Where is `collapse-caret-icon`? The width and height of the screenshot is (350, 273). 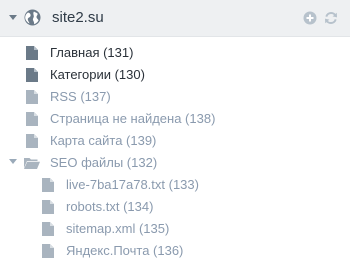
collapse-caret-icon is located at coordinates (13, 17).